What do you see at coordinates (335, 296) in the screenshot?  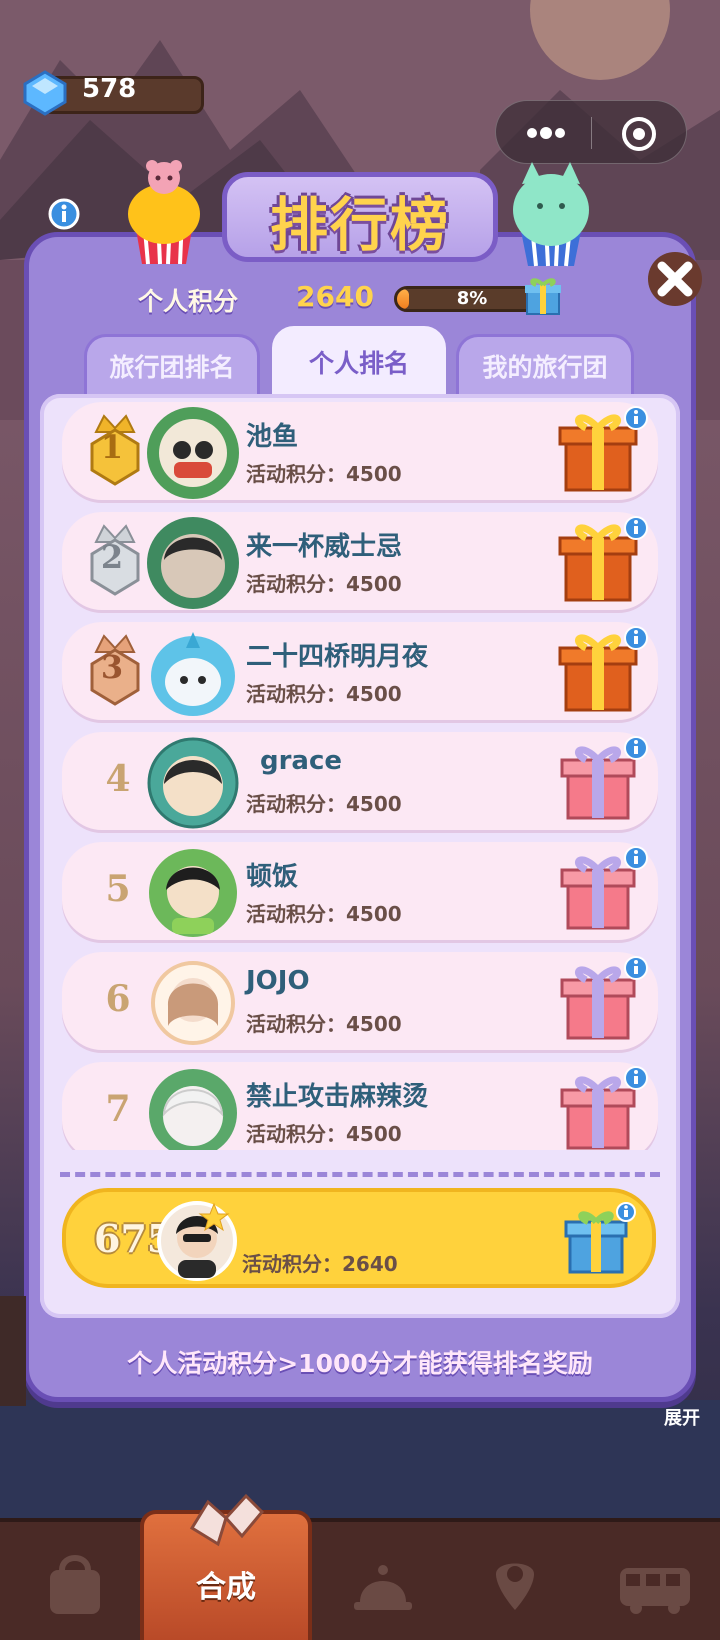 I see `personal-score-value: 2640` at bounding box center [335, 296].